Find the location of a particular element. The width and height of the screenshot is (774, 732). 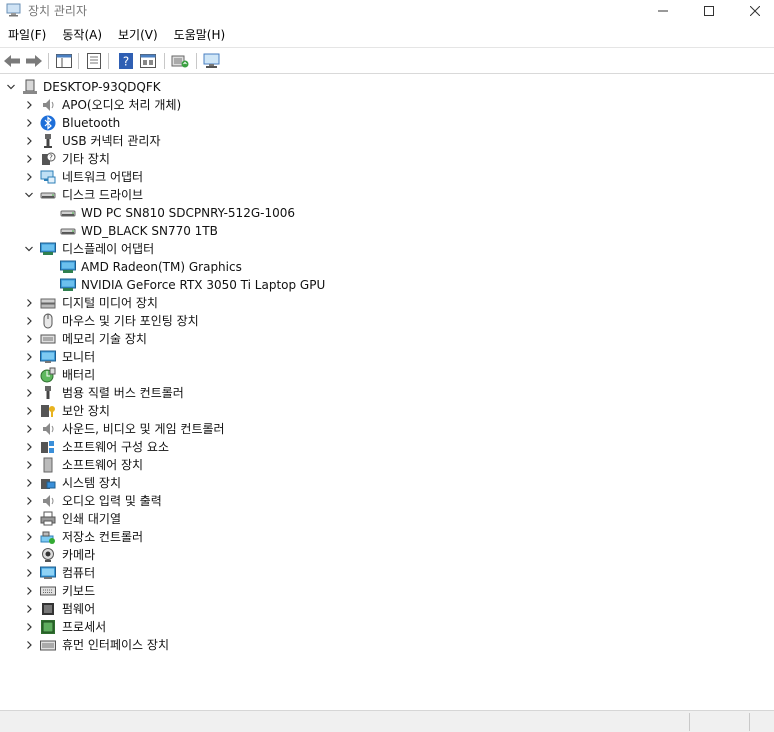

view-button is located at coordinates (148, 61).